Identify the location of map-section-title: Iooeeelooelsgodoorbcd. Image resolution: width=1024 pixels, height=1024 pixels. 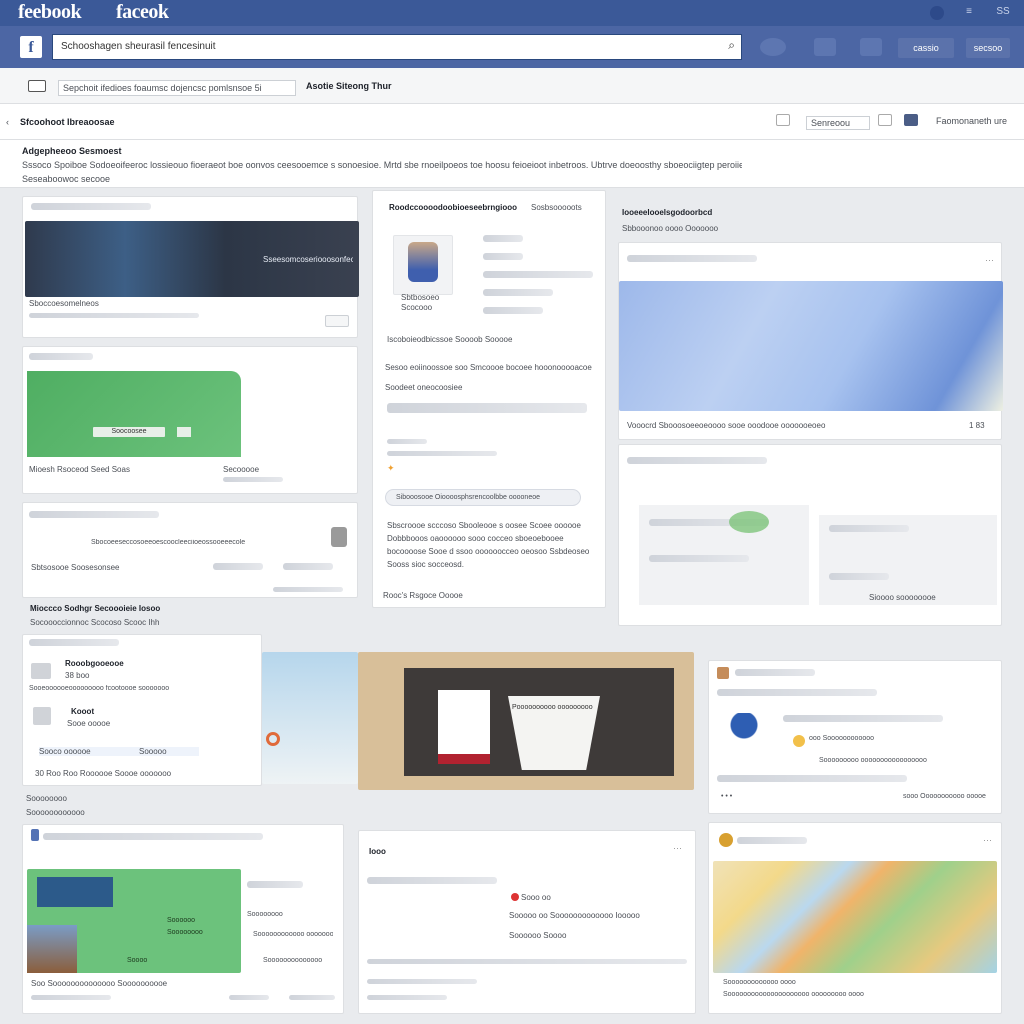
(667, 212).